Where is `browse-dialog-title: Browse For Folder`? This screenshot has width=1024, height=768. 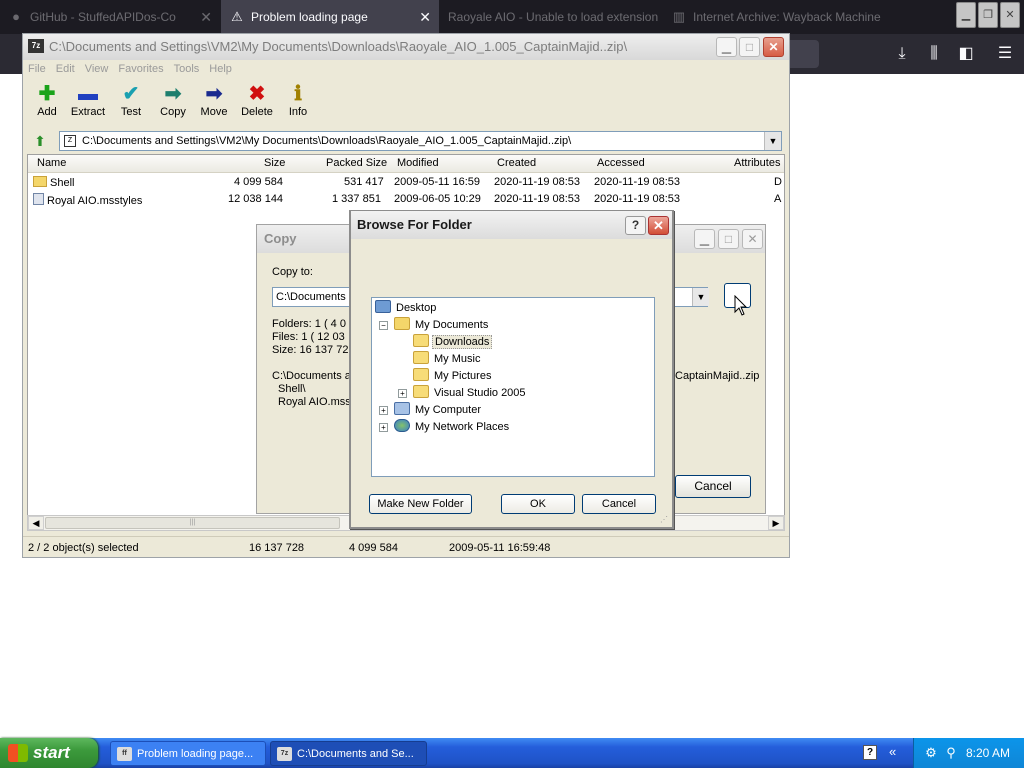 browse-dialog-title: Browse For Folder is located at coordinates (511, 225).